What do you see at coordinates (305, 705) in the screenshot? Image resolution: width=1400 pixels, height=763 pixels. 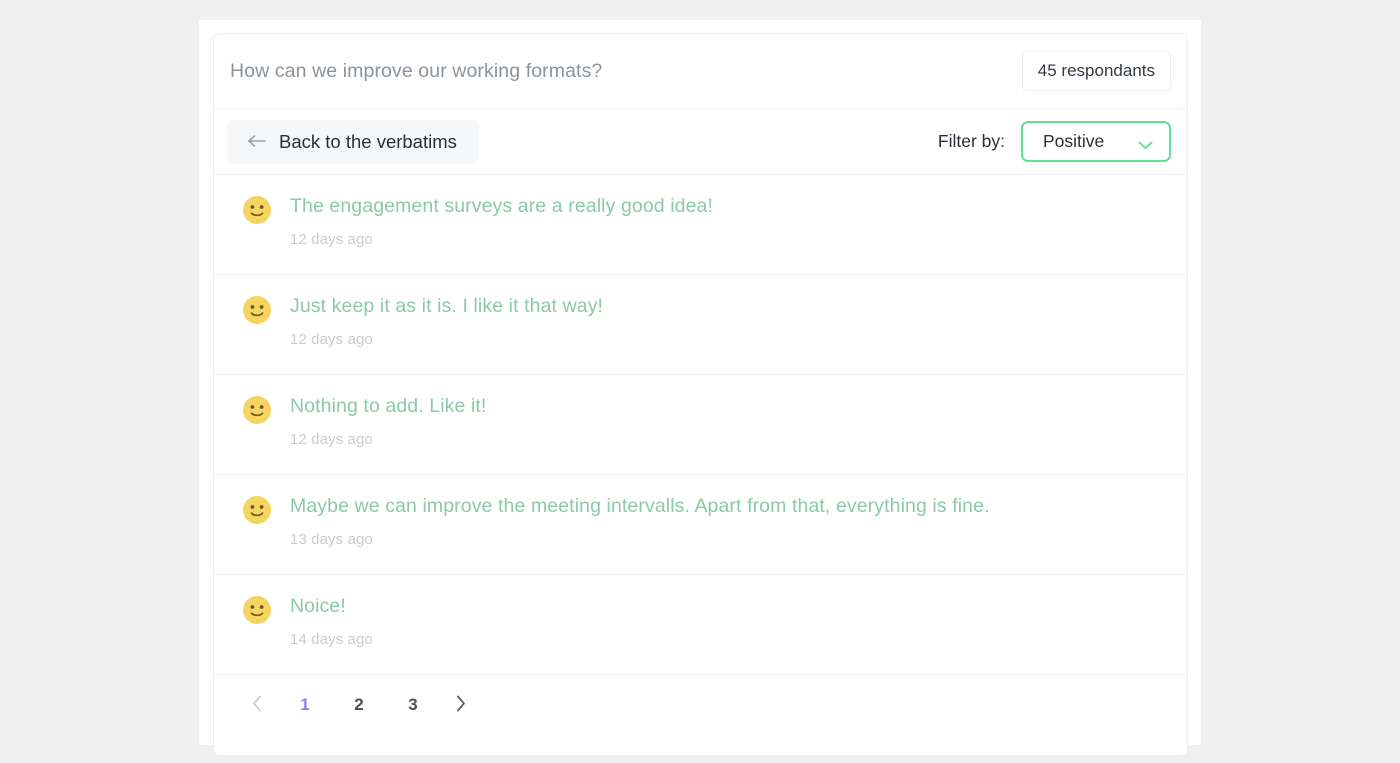 I see `pagination-page-1: 1` at bounding box center [305, 705].